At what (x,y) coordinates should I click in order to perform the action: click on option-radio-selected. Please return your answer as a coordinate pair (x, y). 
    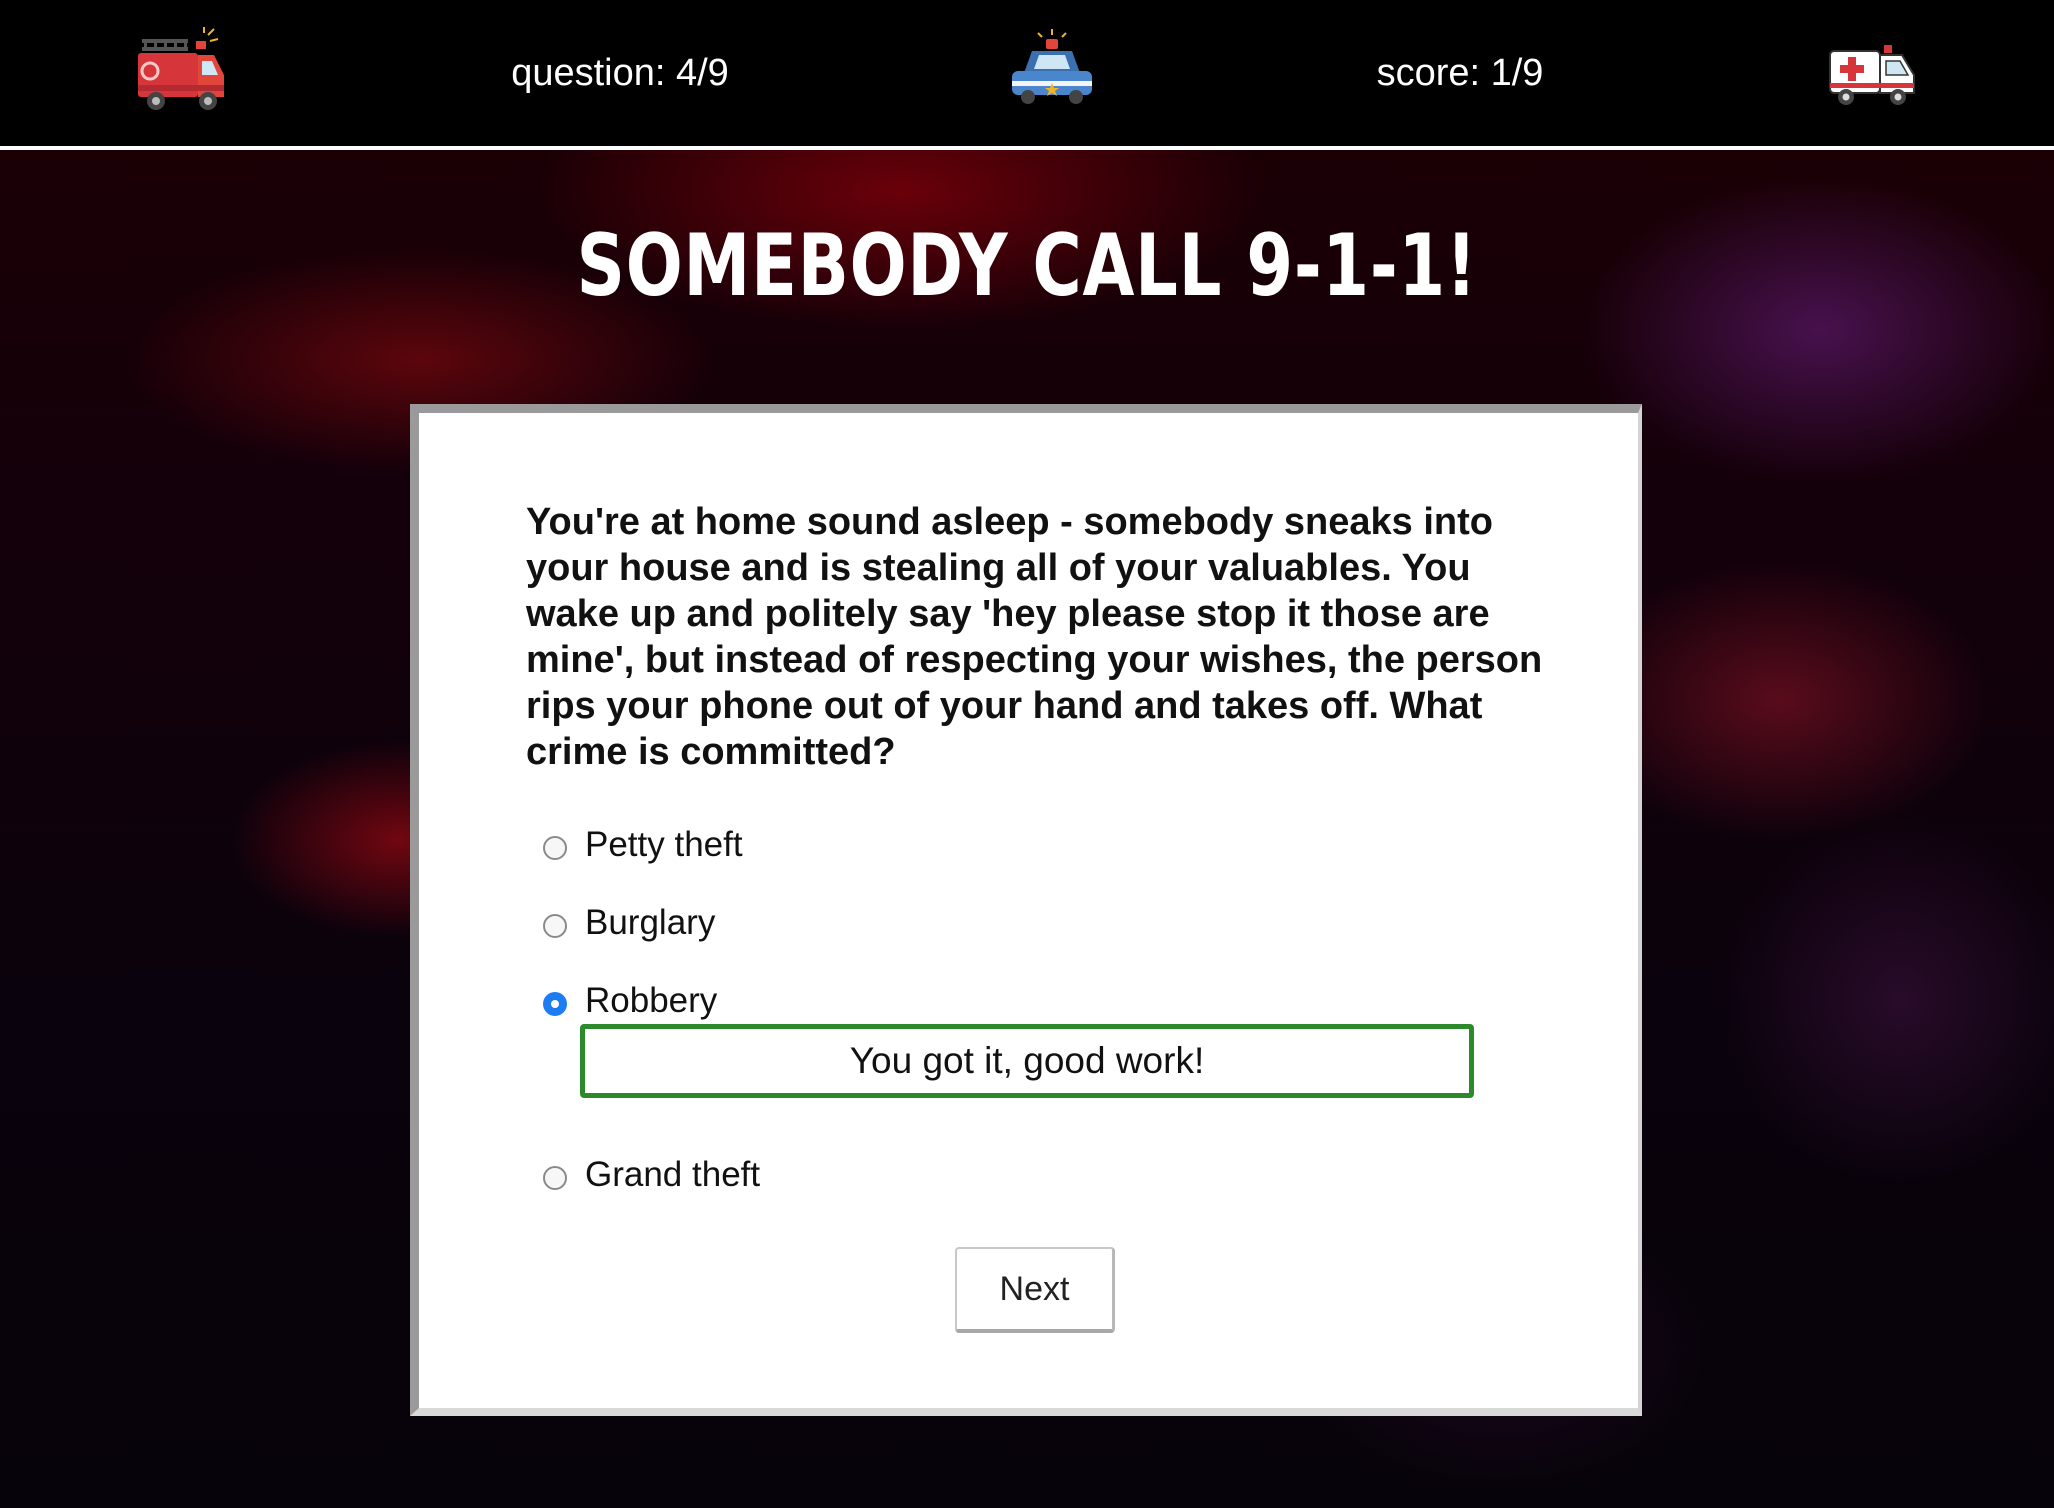
    Looking at the image, I should click on (555, 1004).